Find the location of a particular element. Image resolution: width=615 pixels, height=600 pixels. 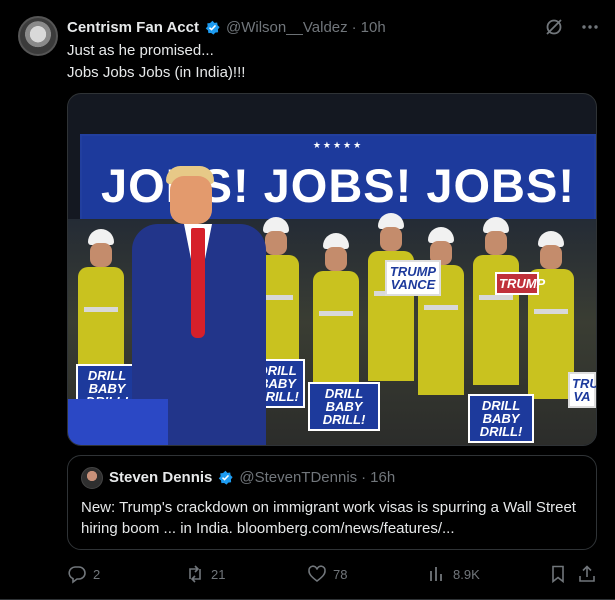

like-count: 78 is located at coordinates (340, 574).